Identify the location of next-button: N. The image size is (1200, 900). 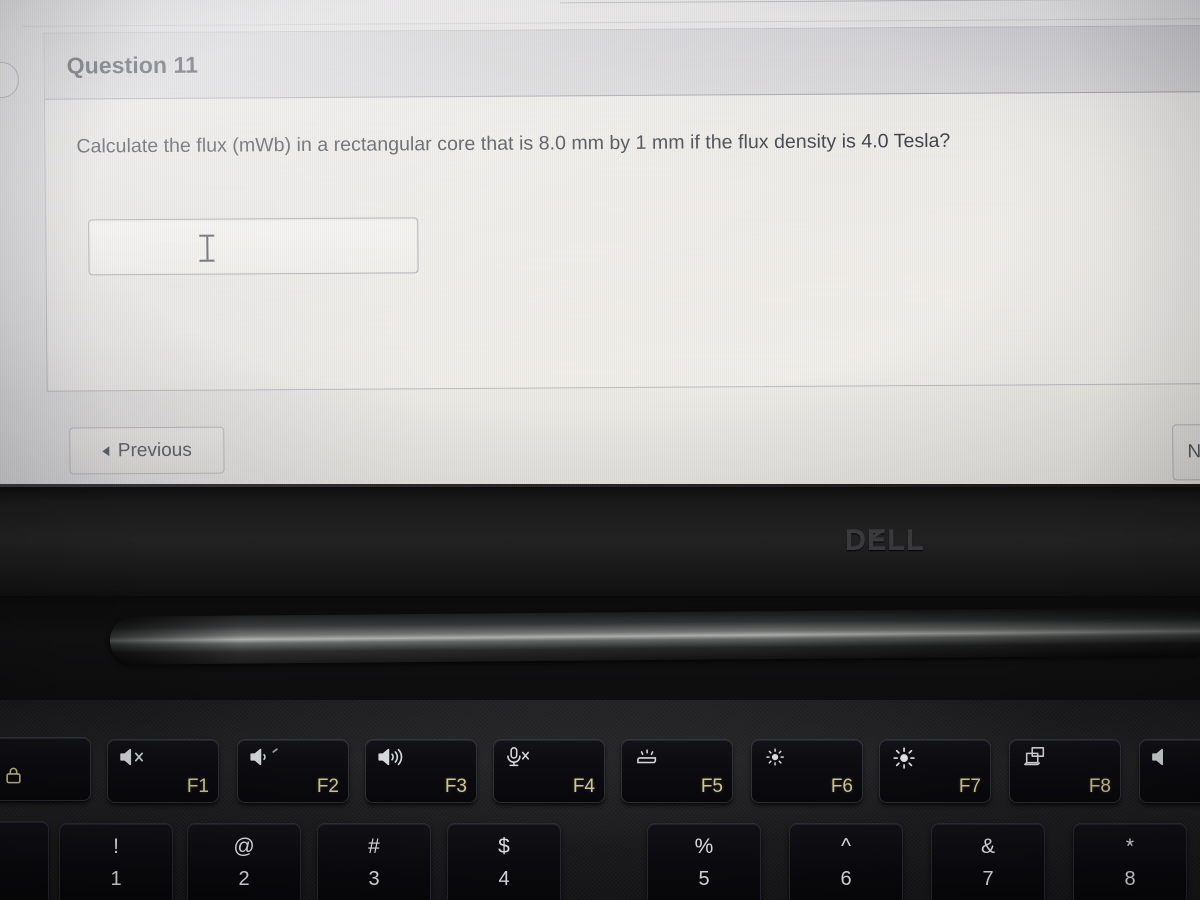
(1186, 452).